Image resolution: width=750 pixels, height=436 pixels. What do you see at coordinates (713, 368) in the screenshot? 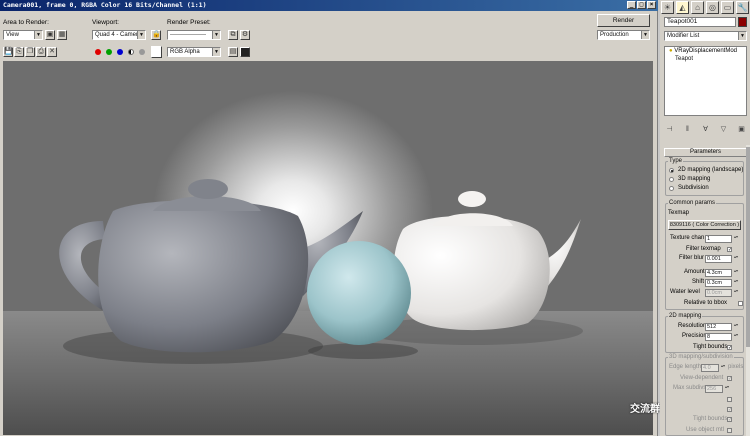
I see `edge-length-spinner: 4.0` at bounding box center [713, 368].